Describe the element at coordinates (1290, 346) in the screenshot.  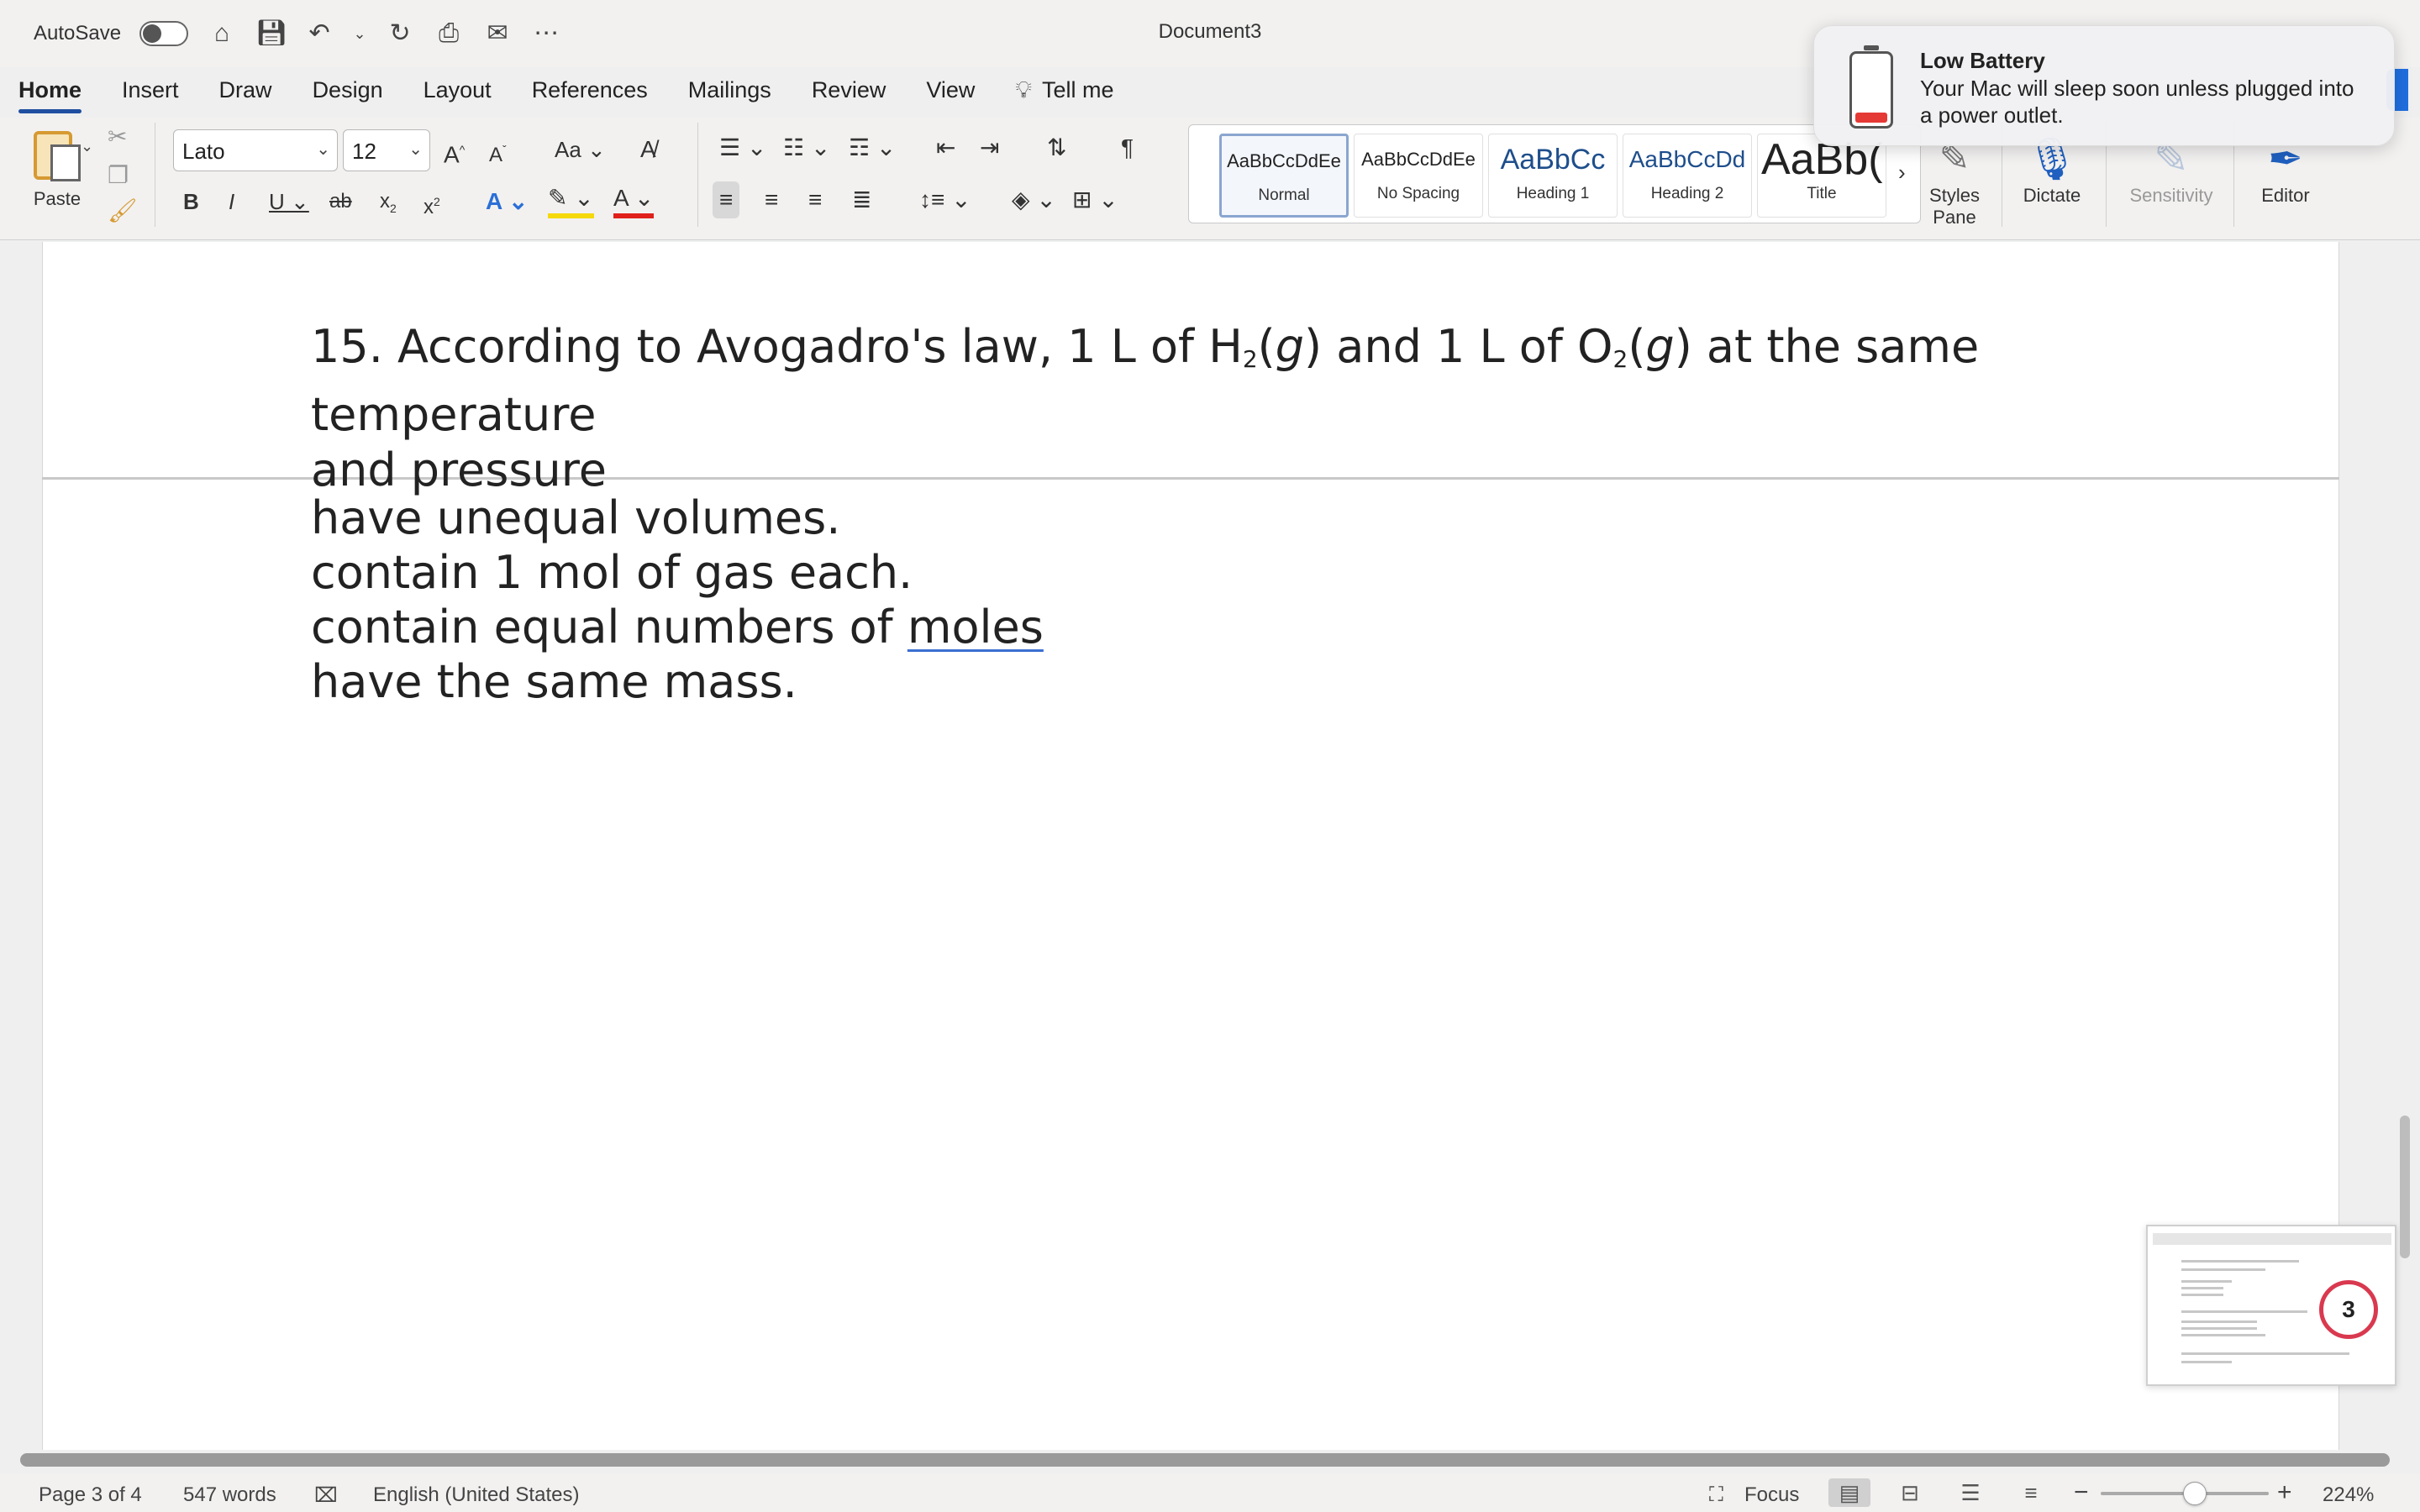
I see `gas-state: g` at that location.